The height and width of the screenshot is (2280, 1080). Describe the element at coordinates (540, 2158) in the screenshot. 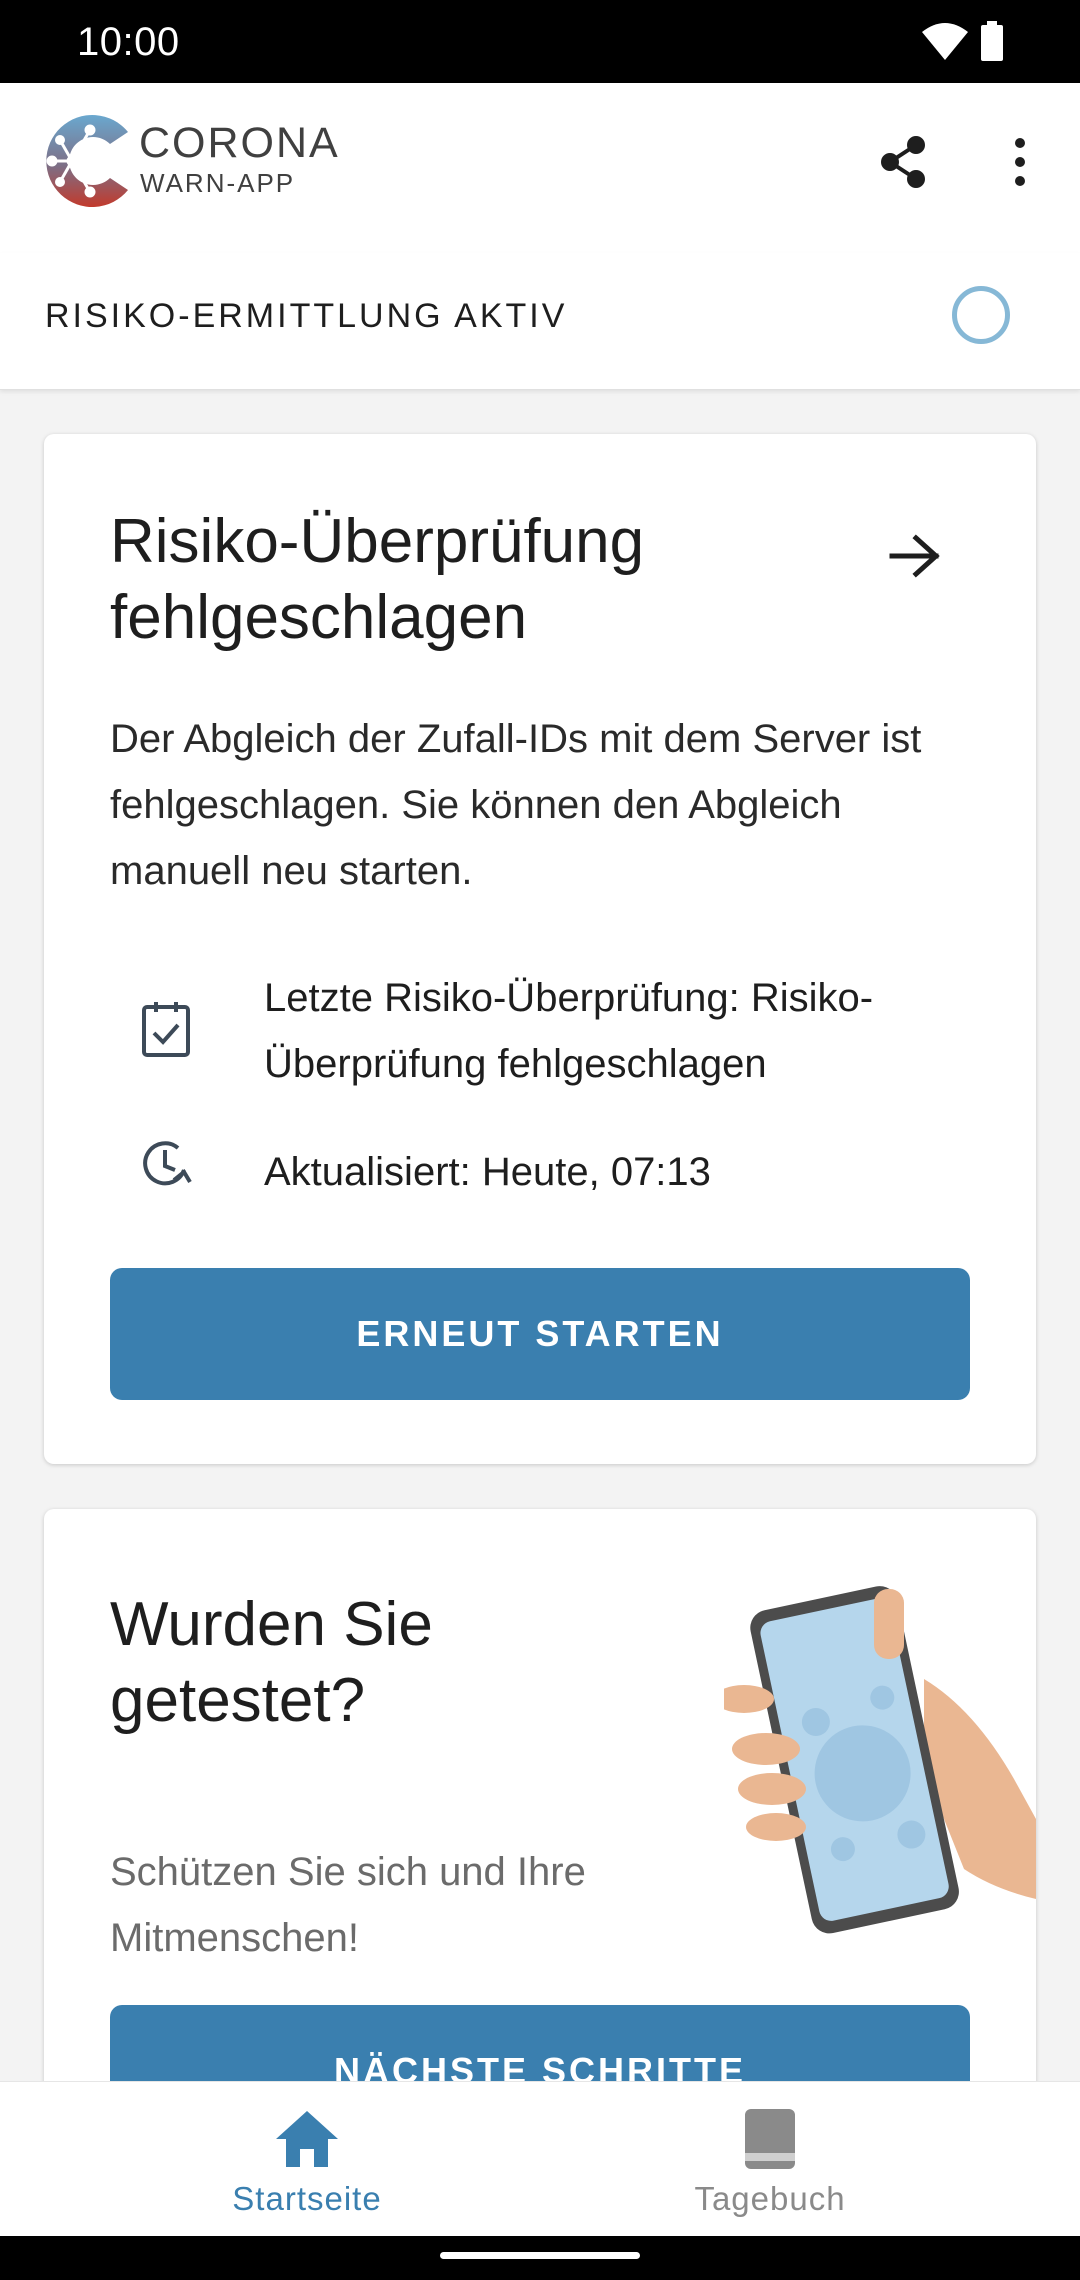

I see `bottom-navigation: Startseite Tagebuch` at that location.